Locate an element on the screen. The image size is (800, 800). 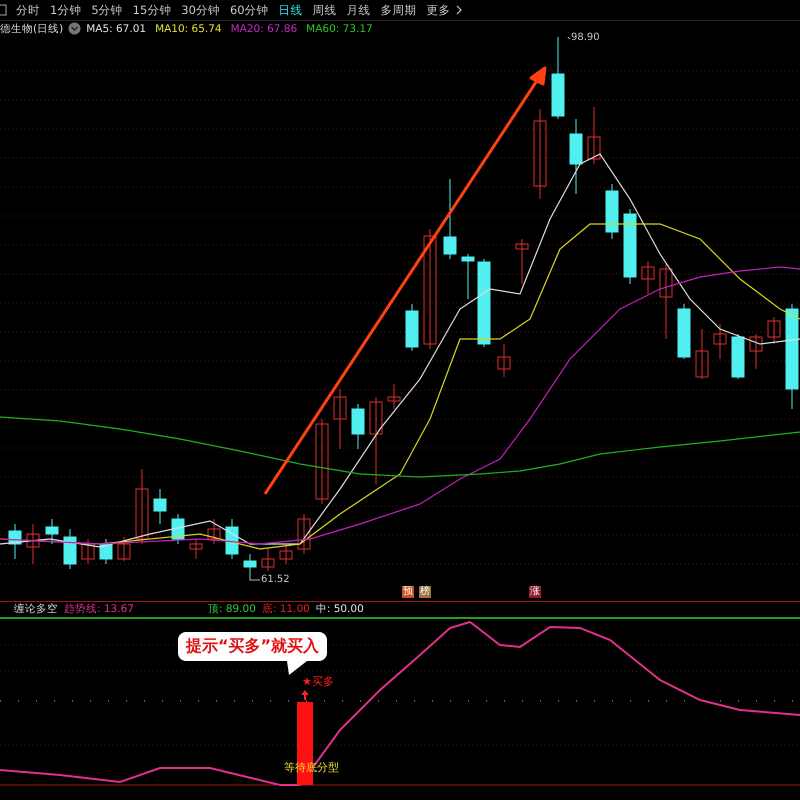
period-tab: 1分钟 is located at coordinates (65, 10).